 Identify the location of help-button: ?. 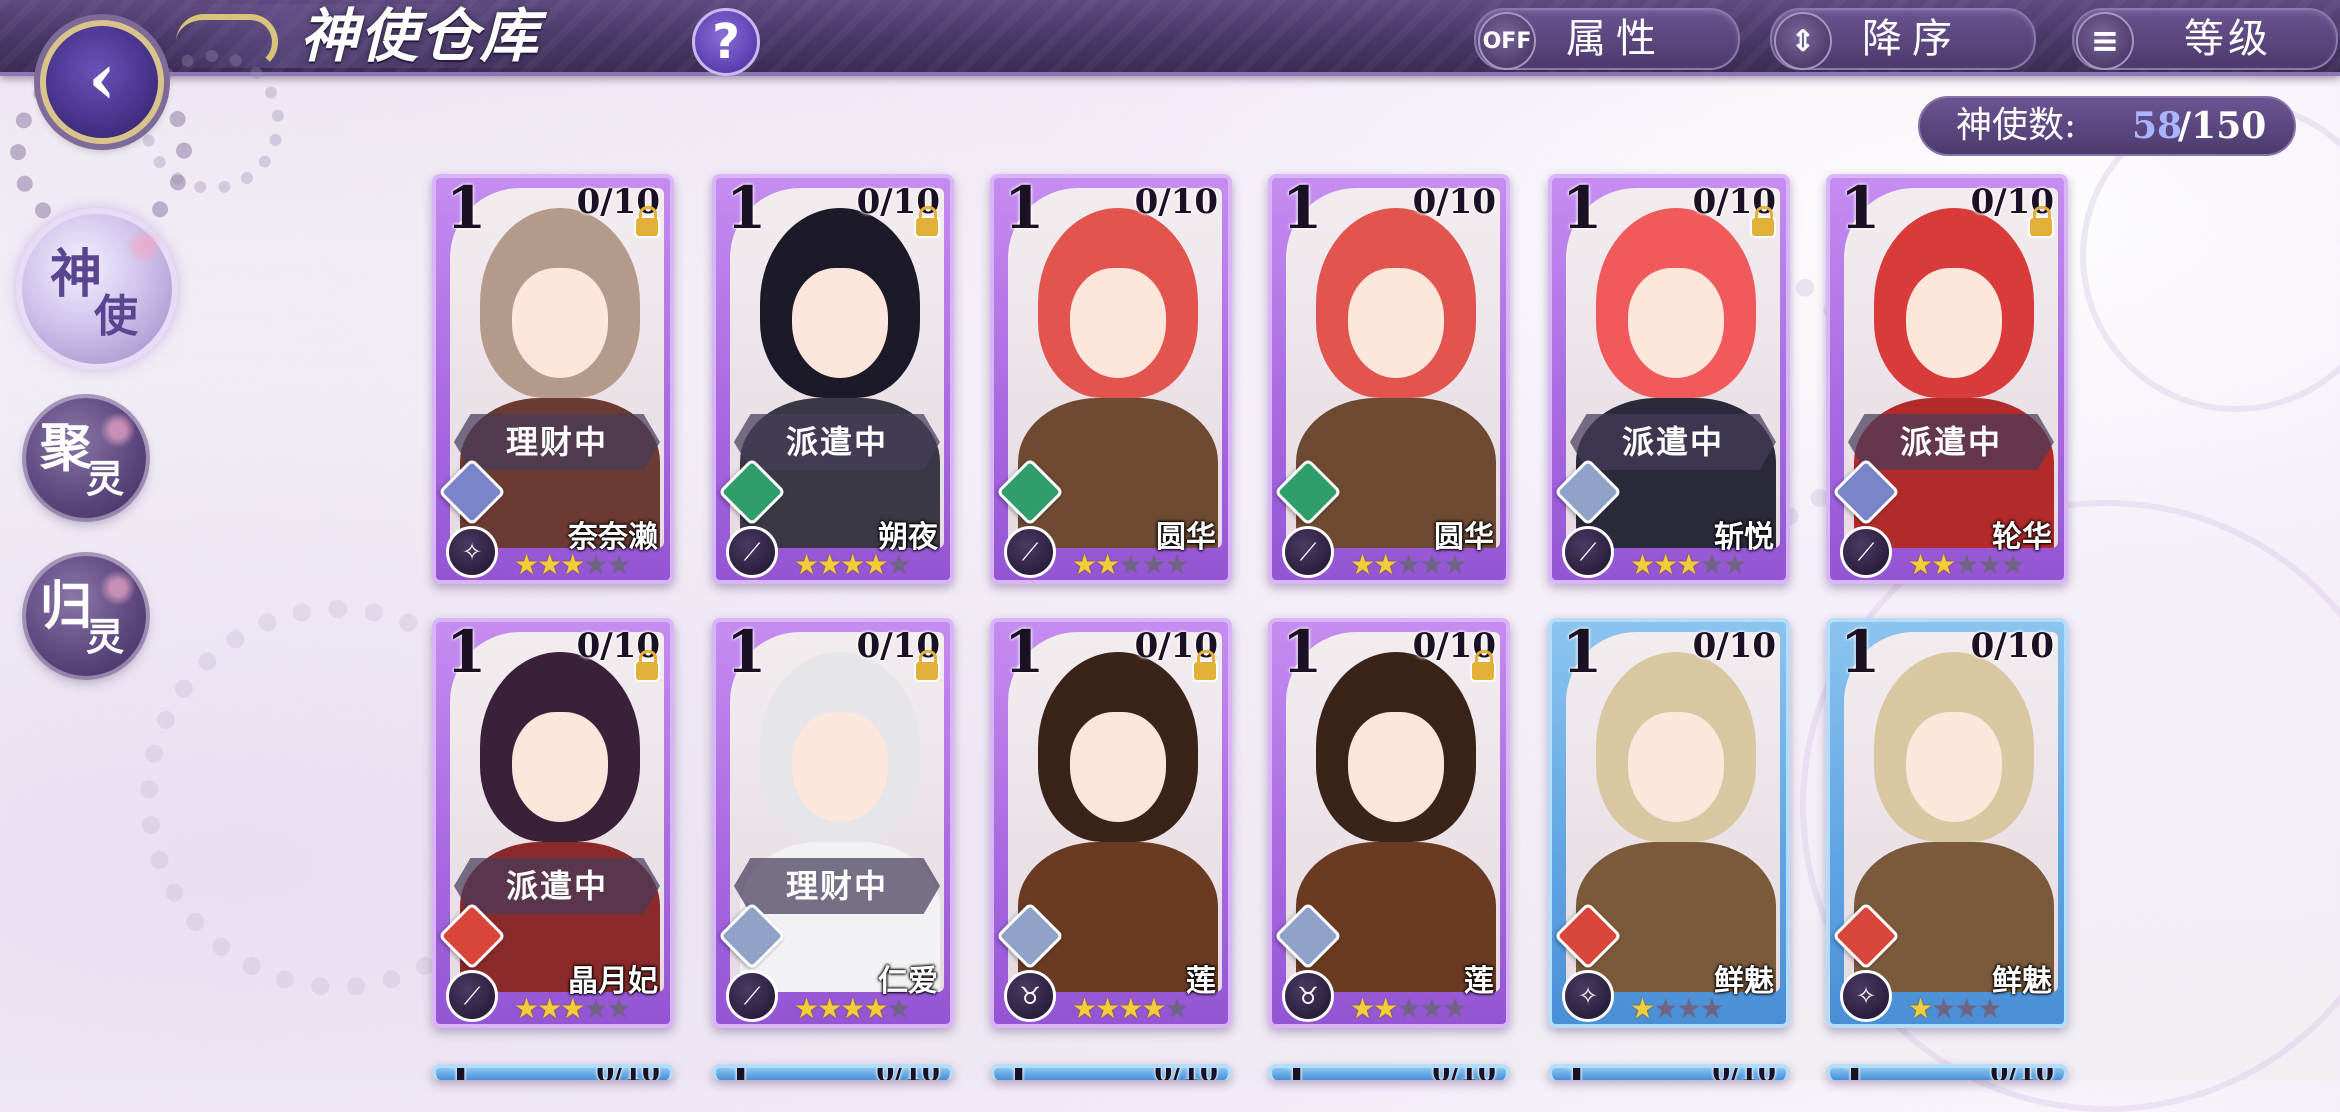
(726, 42).